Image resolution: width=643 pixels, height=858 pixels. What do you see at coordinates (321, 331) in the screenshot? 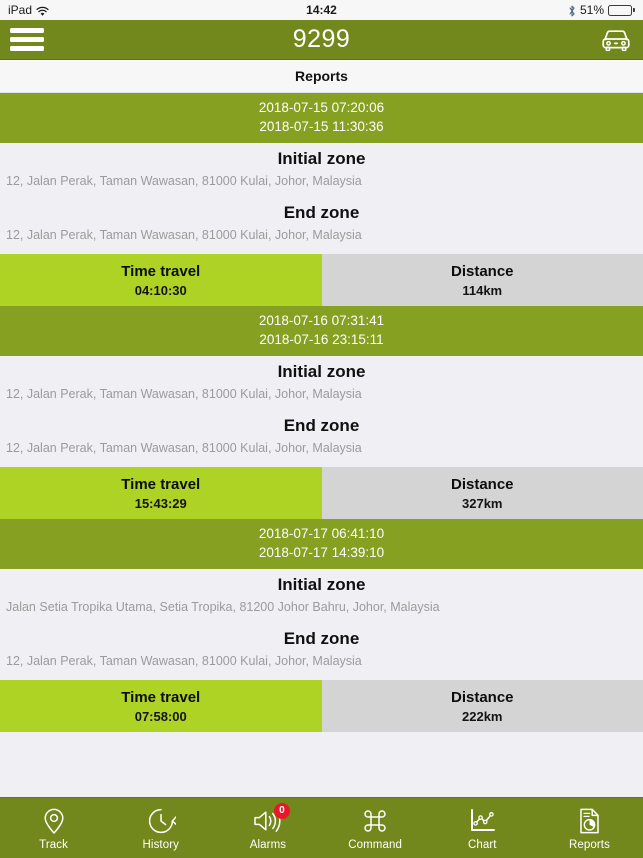
I see `report-date-band: 2018-07-16 07:31:41 2018-07-16 23:15:11` at bounding box center [321, 331].